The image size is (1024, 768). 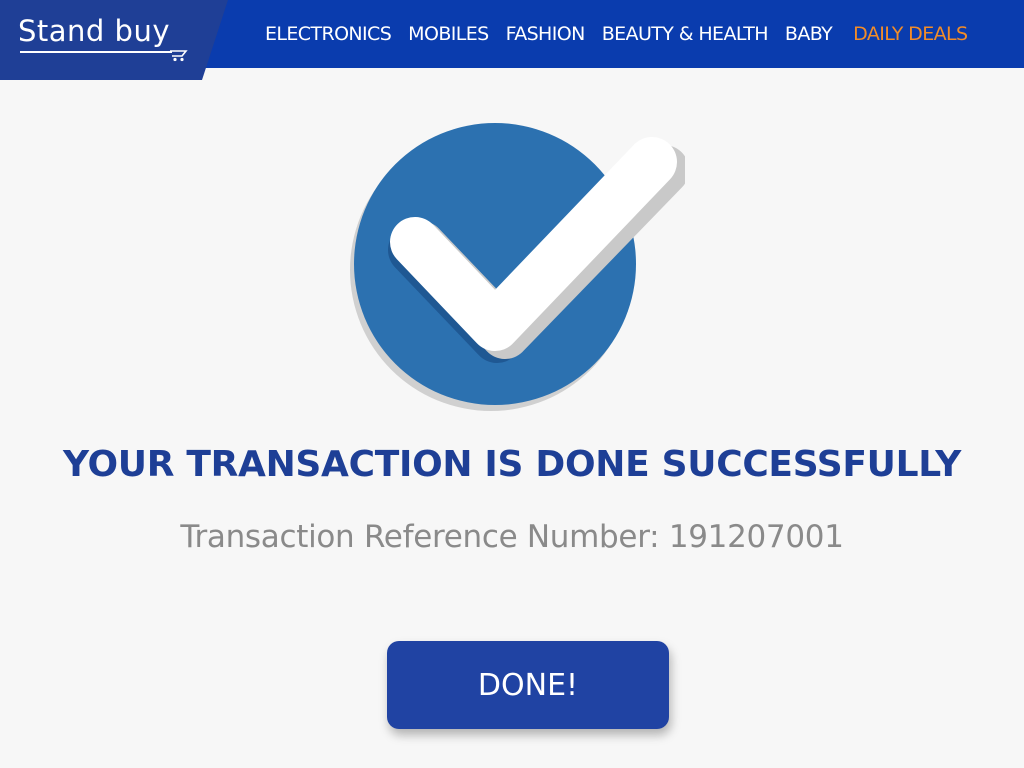 What do you see at coordinates (517, 268) in the screenshot?
I see `check-circle-icon` at bounding box center [517, 268].